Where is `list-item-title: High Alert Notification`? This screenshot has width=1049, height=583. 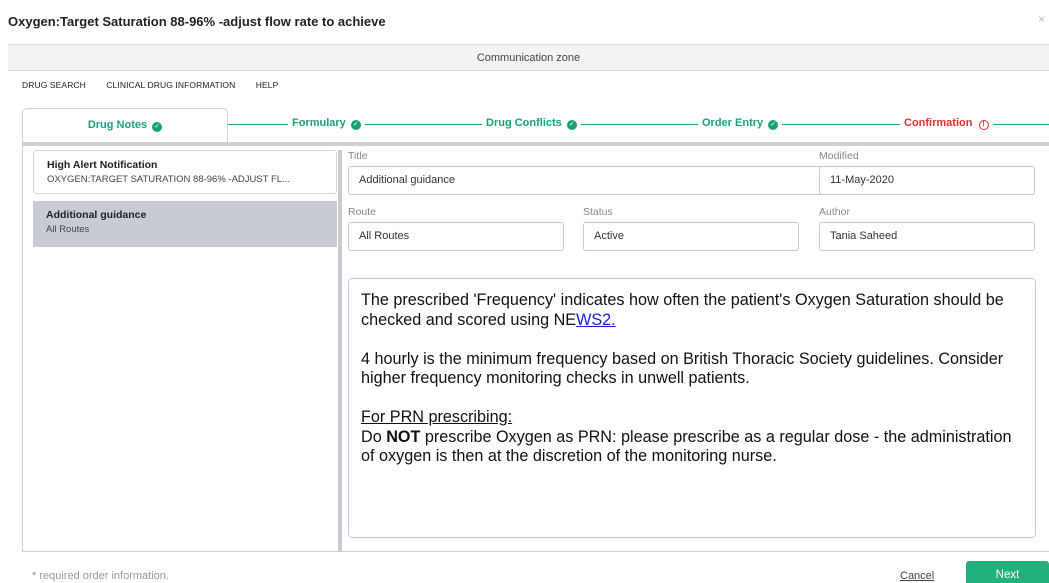
list-item-title: High Alert Notification is located at coordinates (102, 165).